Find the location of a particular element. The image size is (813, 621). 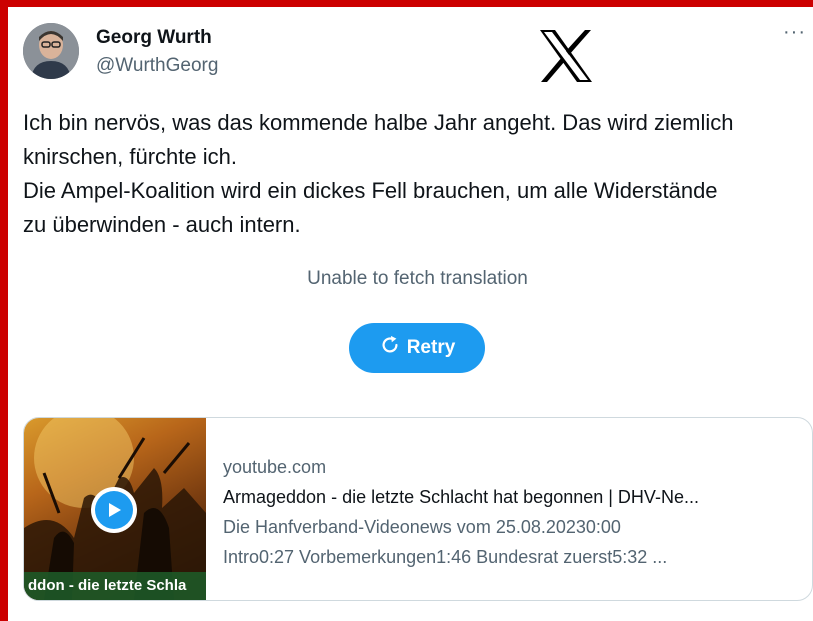

retry-button: Retry is located at coordinates (417, 348).